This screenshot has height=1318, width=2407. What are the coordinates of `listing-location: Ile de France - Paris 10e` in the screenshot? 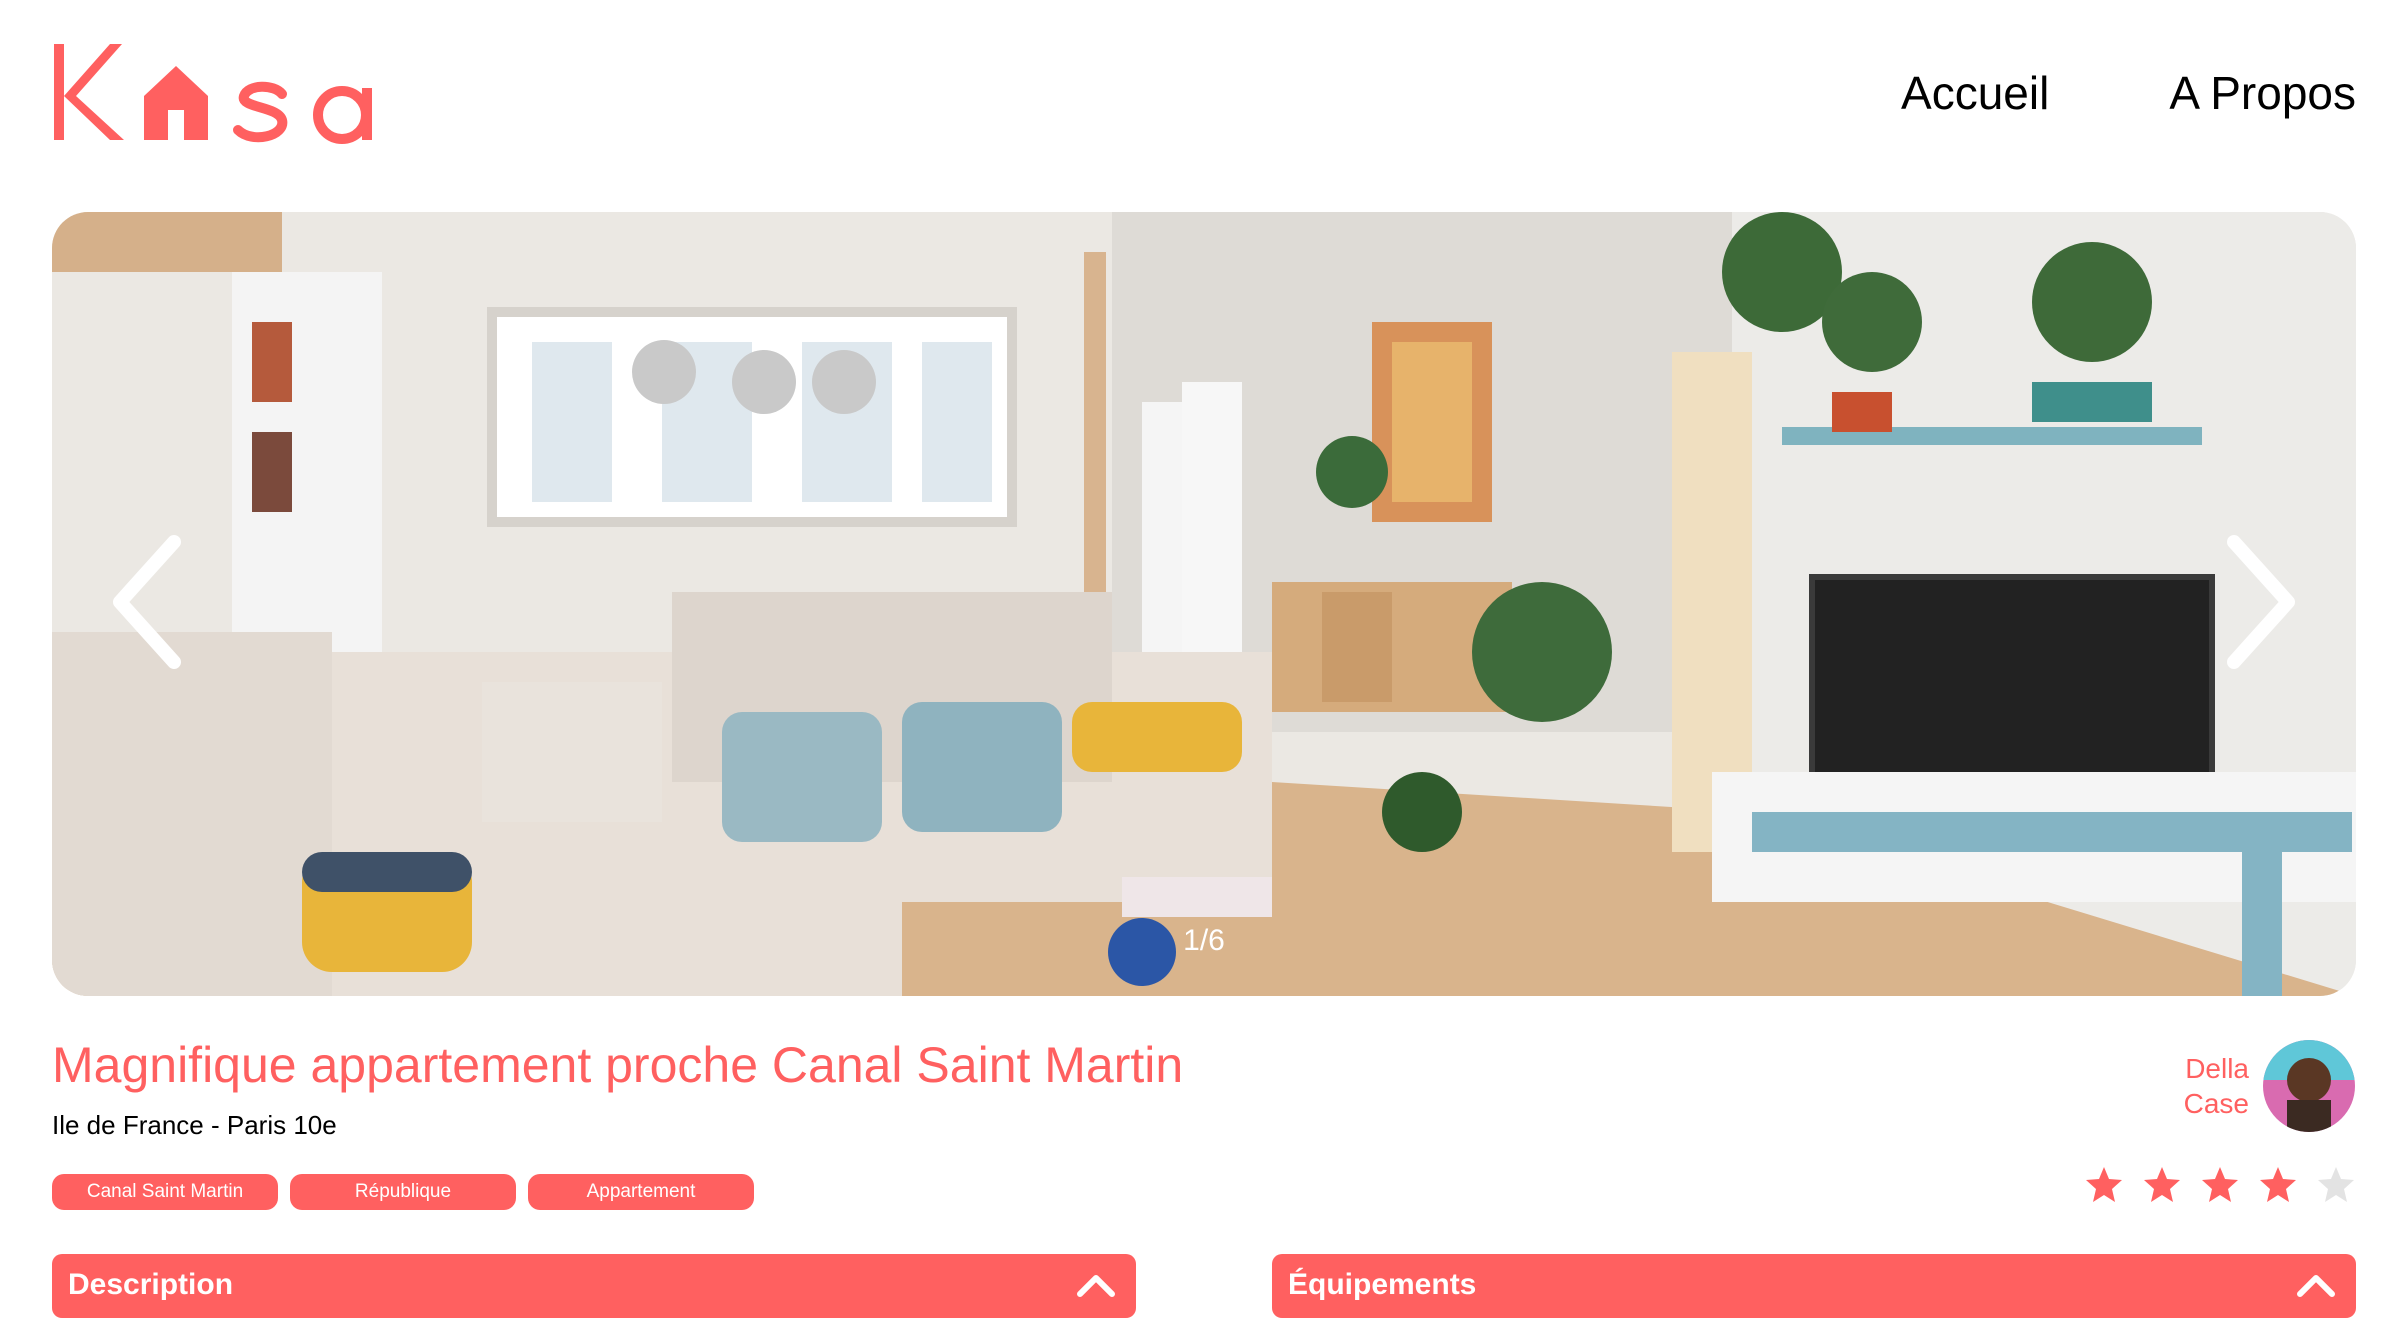 It's located at (194, 1125).